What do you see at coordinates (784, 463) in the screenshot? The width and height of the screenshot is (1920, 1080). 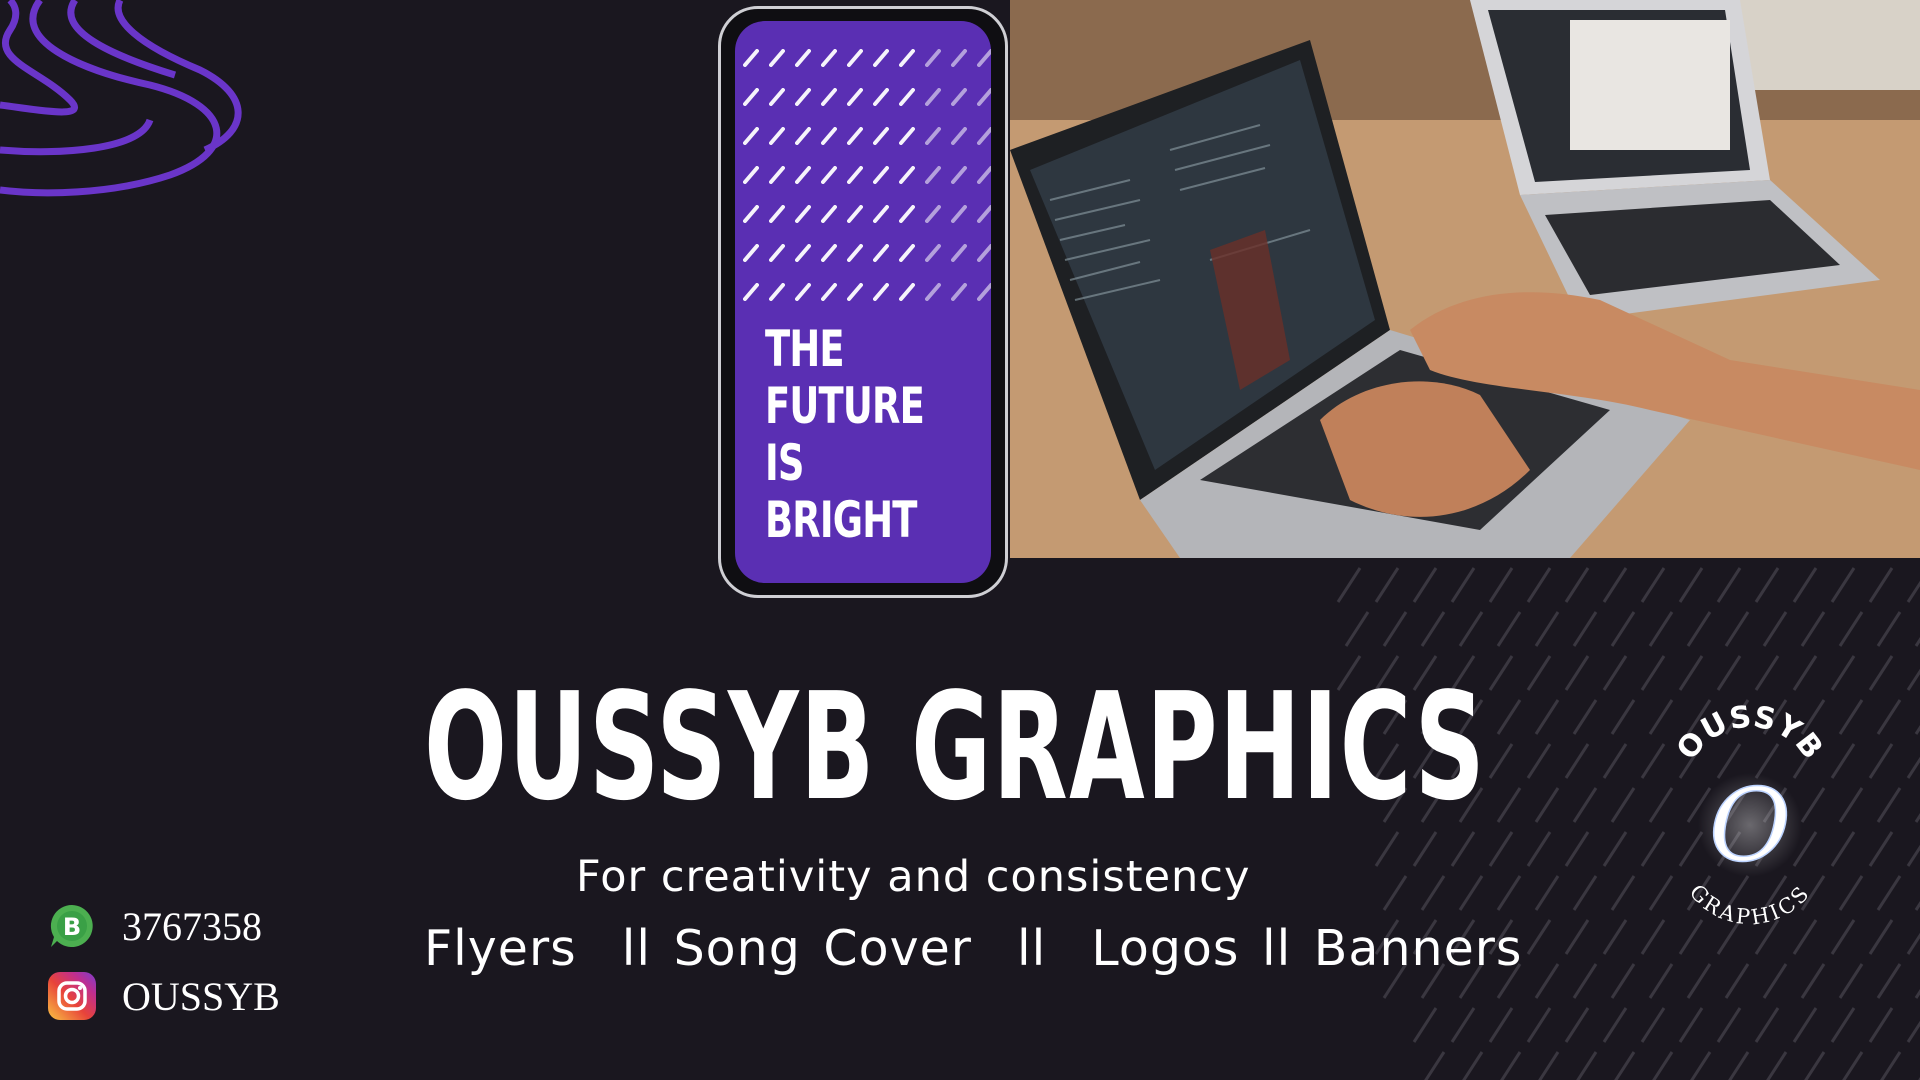 I see `phone-line-3: IS` at bounding box center [784, 463].